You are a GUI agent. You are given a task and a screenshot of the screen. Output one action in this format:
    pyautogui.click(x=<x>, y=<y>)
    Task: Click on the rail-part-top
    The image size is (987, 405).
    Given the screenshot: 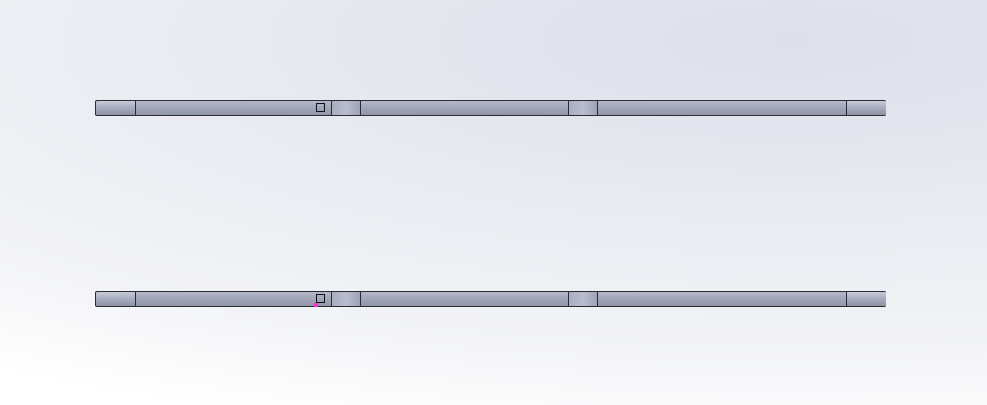 What is the action you would take?
    pyautogui.click(x=490, y=108)
    